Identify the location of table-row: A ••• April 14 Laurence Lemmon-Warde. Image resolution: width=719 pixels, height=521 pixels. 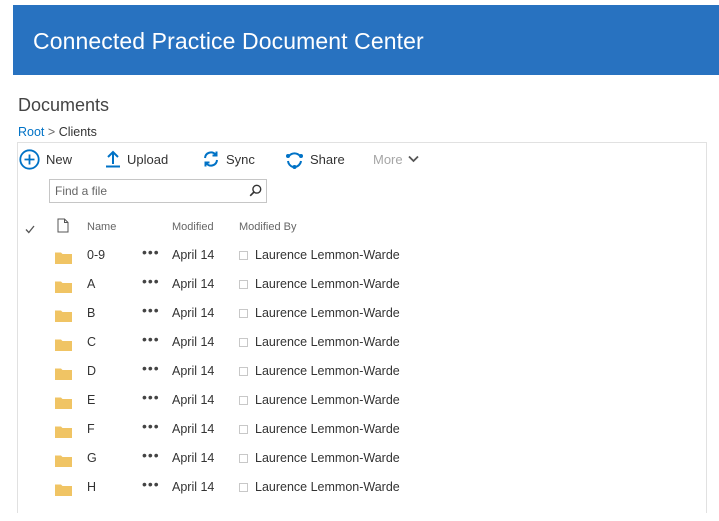
(361, 285).